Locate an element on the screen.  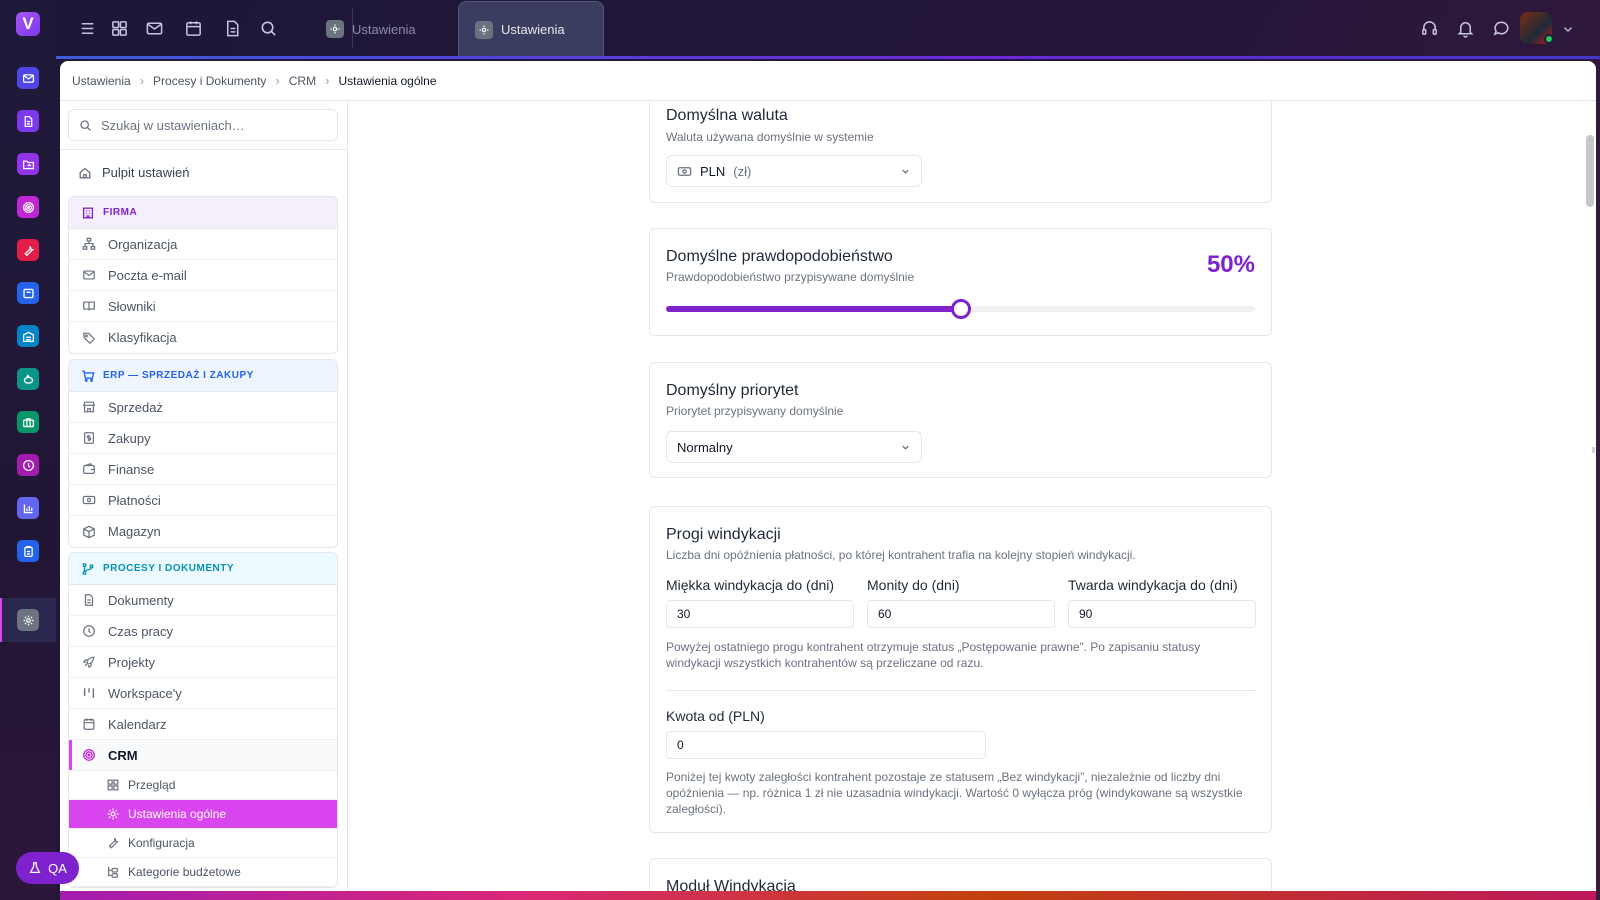
tool-icon is located at coordinates (28, 250).